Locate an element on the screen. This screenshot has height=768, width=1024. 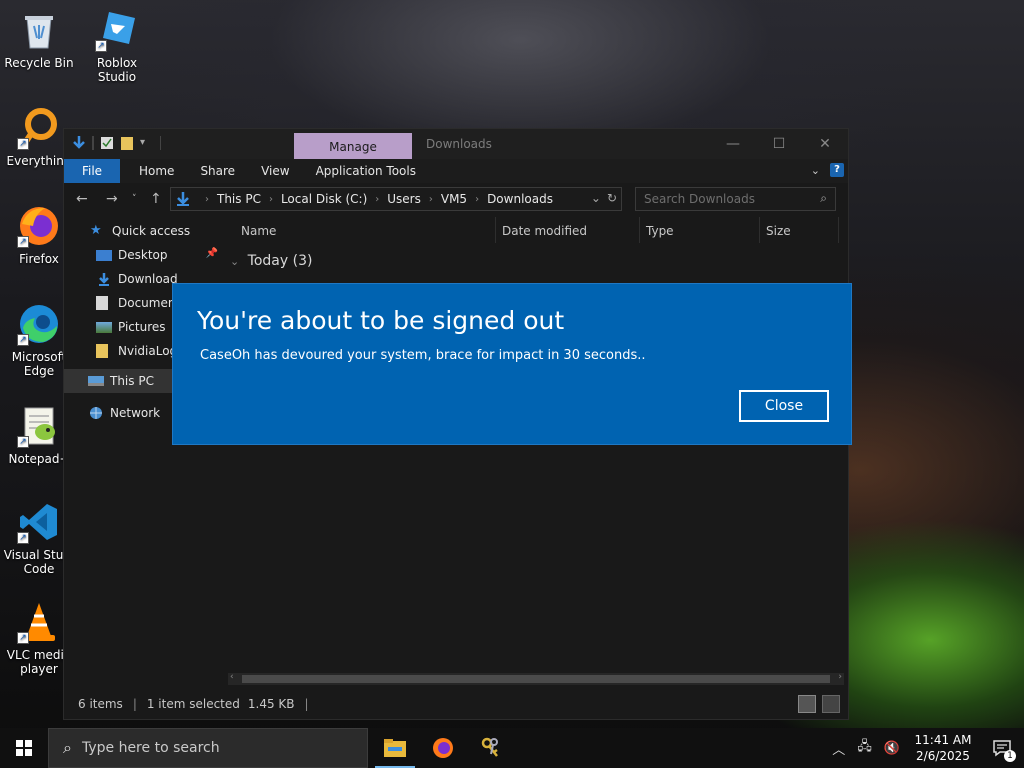
group-header-today: ⌄ Today (3) is located at coordinates (271, 261).